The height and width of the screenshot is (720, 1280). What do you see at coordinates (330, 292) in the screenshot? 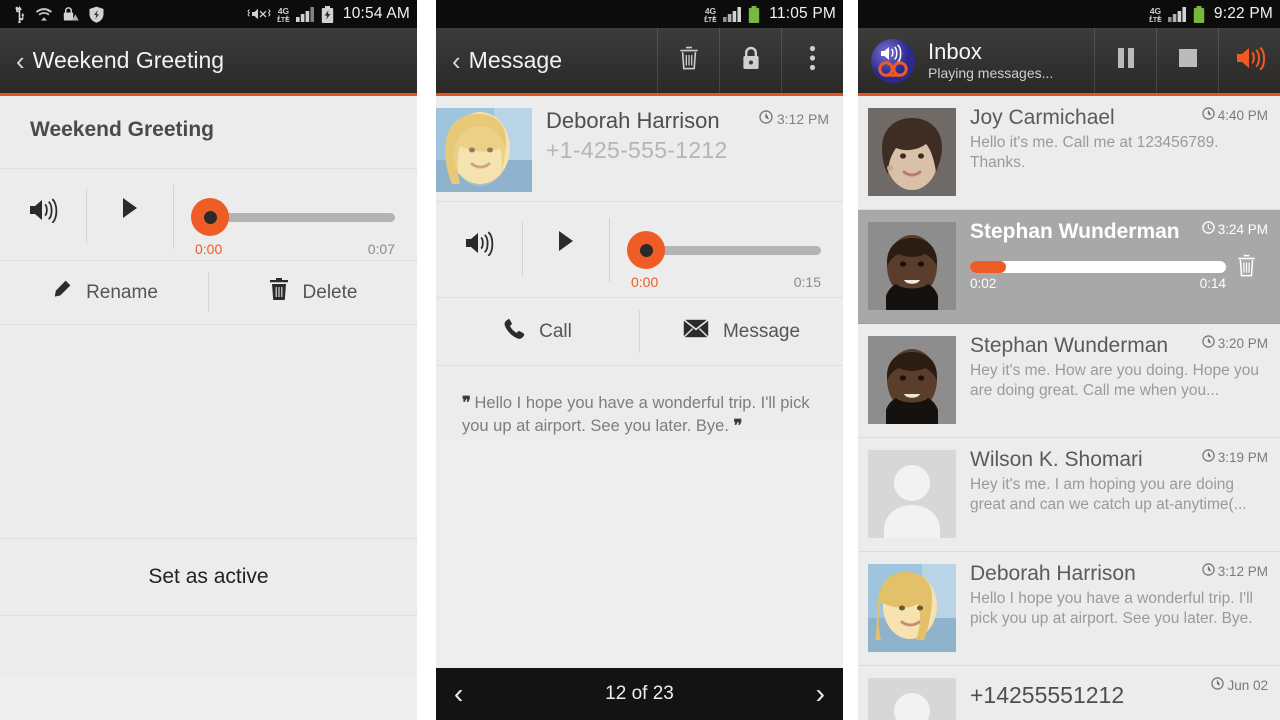
I see `delete-label: Delete` at bounding box center [330, 292].